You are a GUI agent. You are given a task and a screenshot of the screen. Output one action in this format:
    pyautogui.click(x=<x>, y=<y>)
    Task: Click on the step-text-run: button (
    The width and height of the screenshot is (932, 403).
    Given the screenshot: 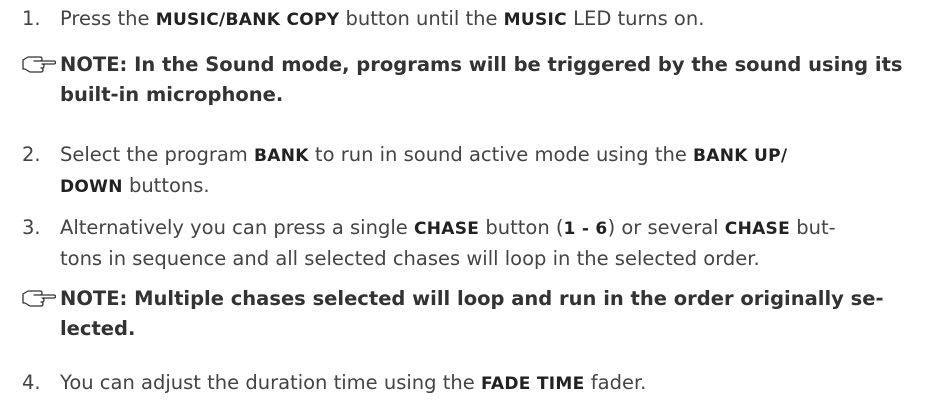 What is the action you would take?
    pyautogui.click(x=521, y=227)
    